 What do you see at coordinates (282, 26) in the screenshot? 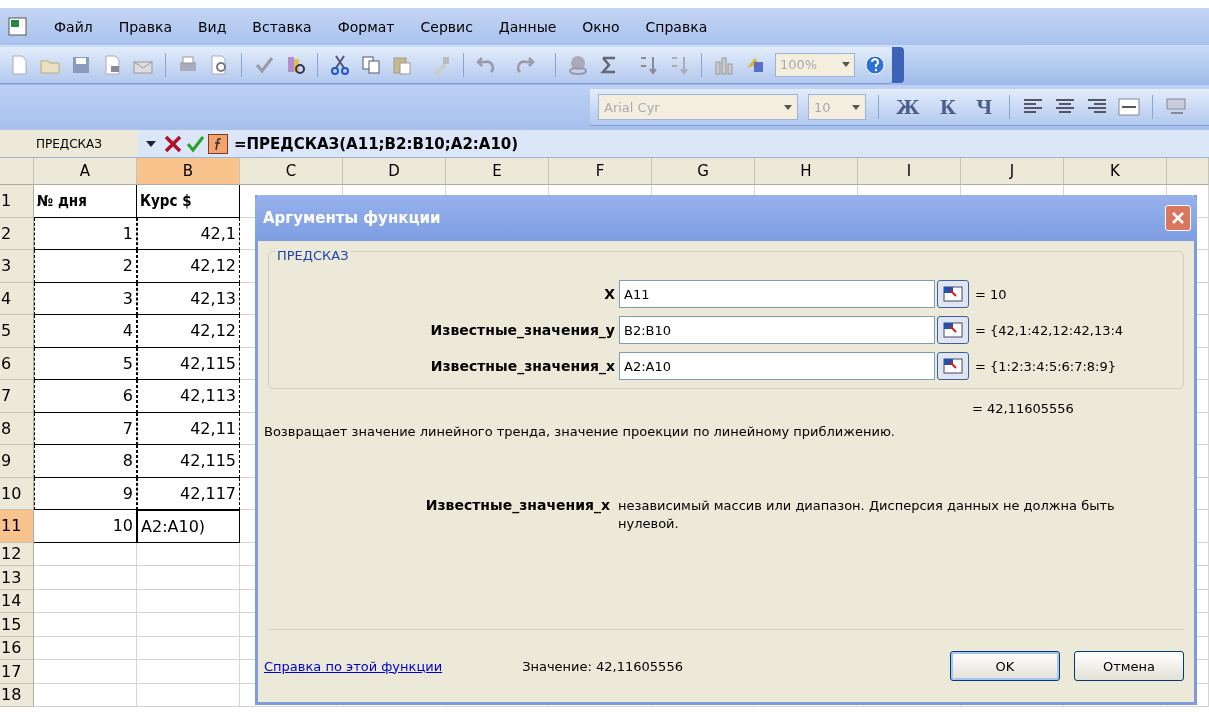
I see `menu-item: Вставка` at bounding box center [282, 26].